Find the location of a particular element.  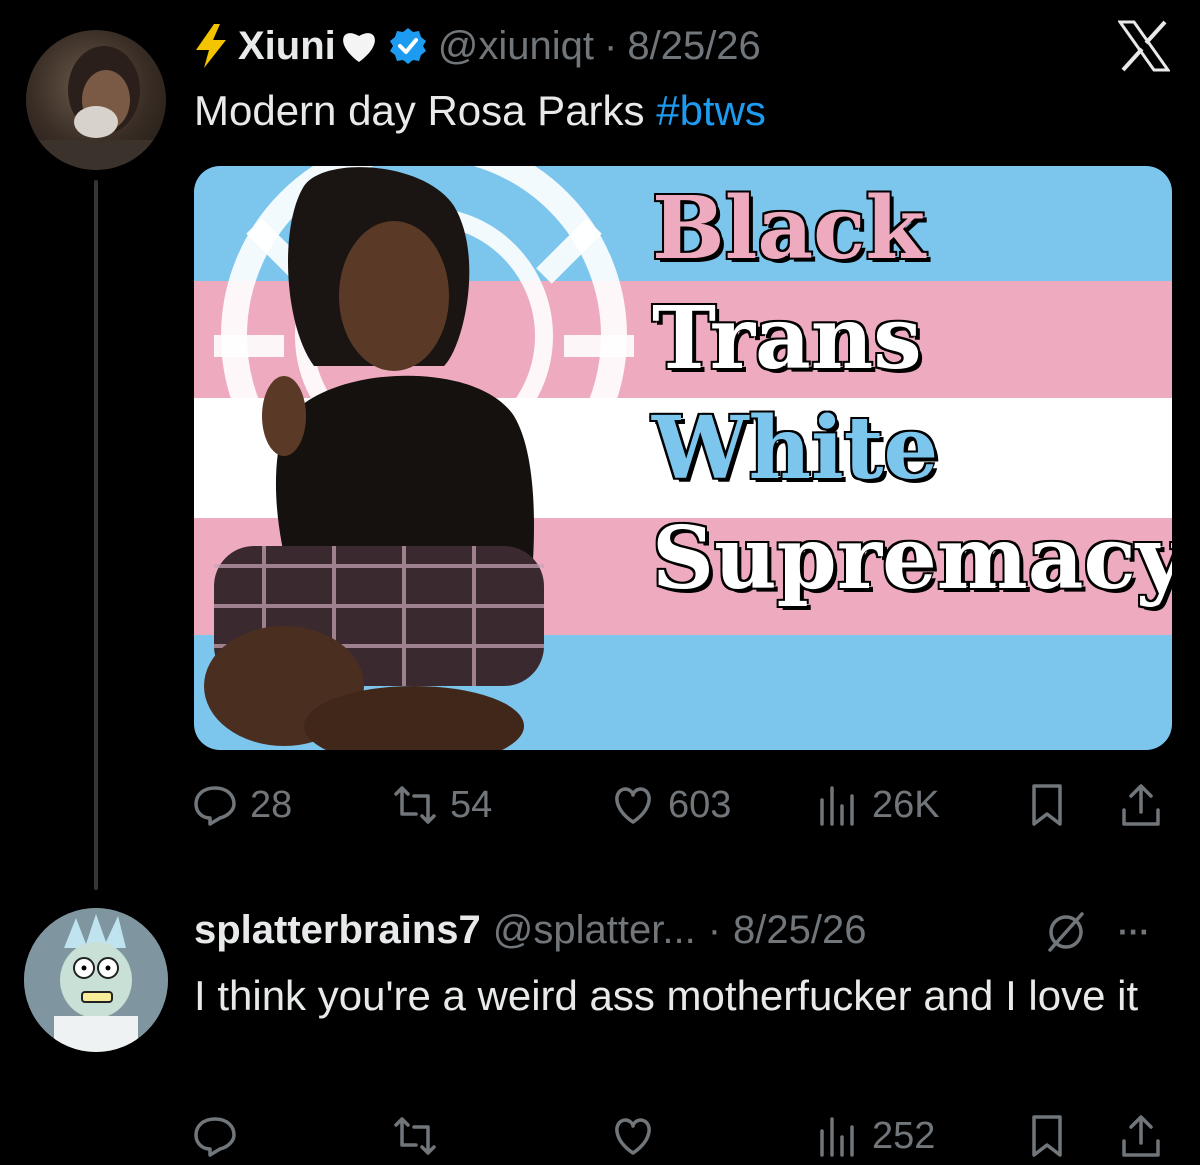

media-line-white: White is located at coordinates (795, 448).